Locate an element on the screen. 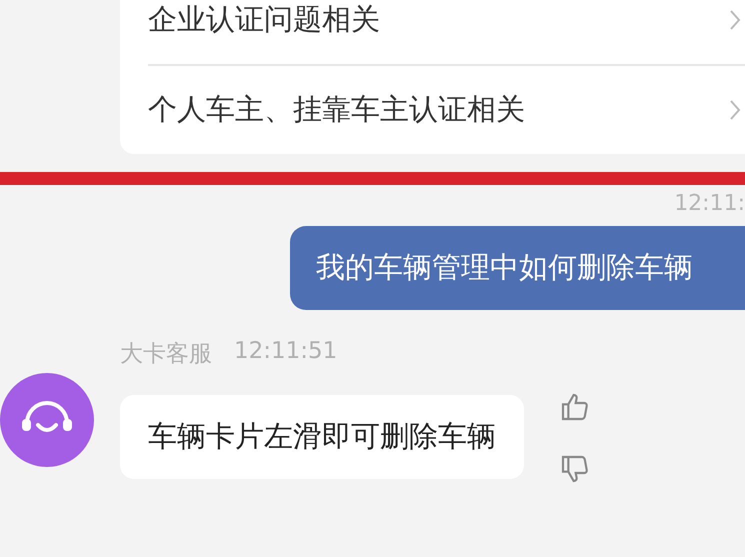 The width and height of the screenshot is (745, 557). sender-name: 大卡客服 is located at coordinates (166, 354).